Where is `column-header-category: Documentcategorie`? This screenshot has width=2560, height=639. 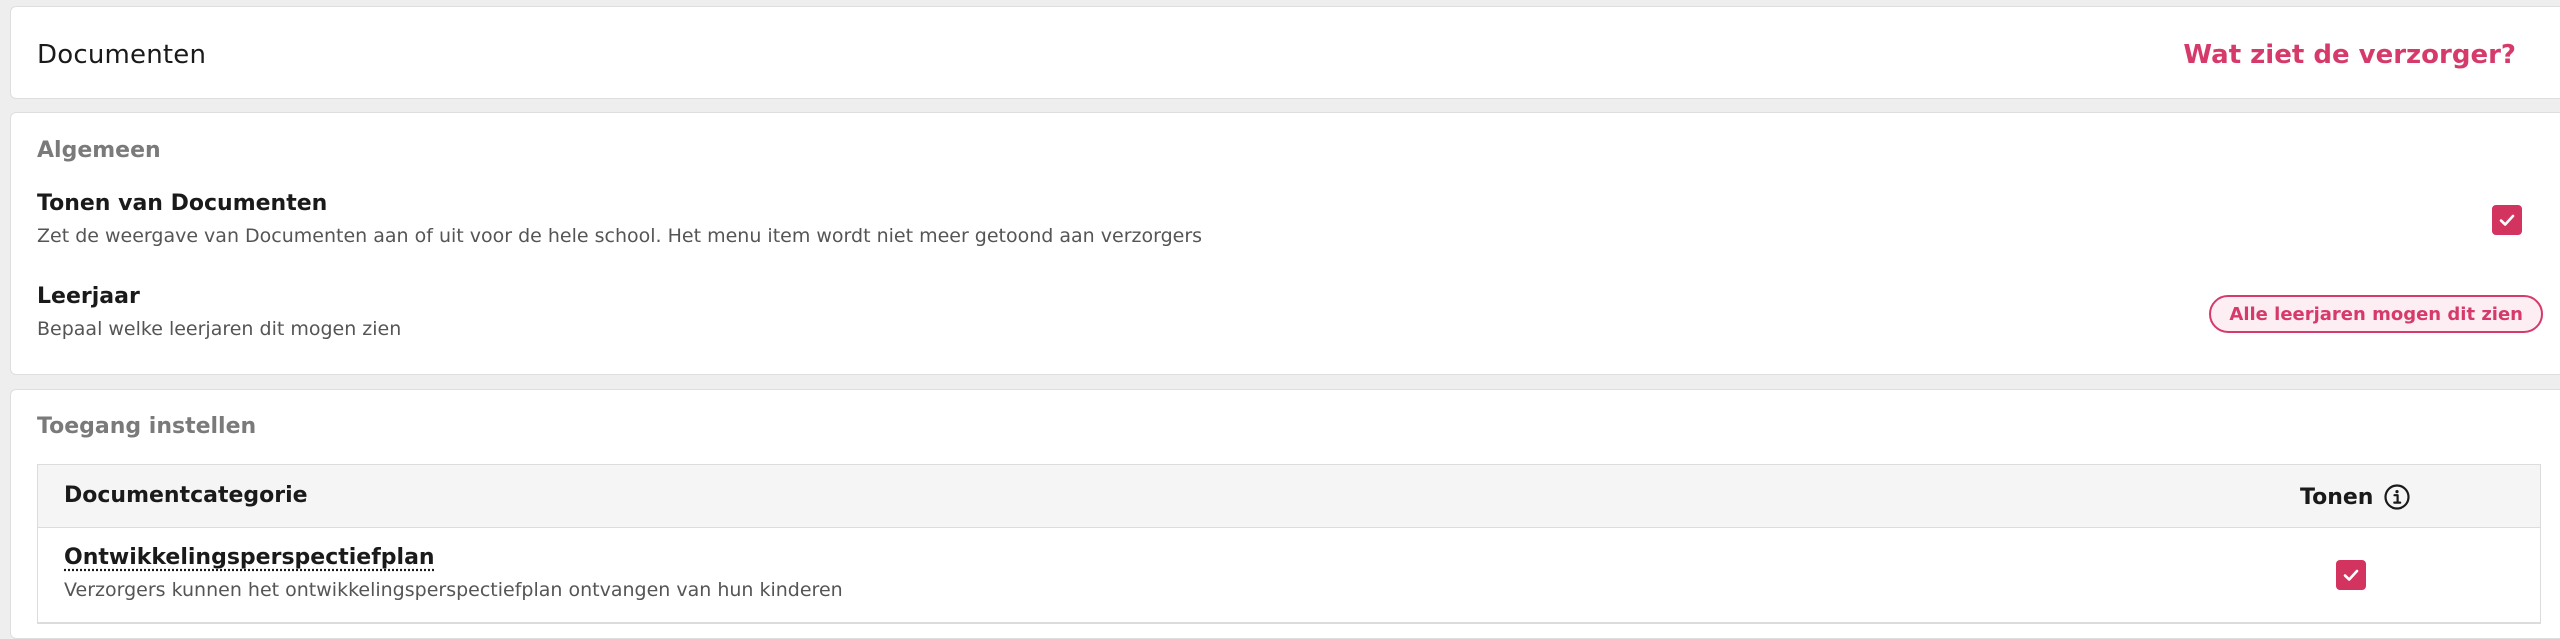 column-header-category: Documentcategorie is located at coordinates (186, 495).